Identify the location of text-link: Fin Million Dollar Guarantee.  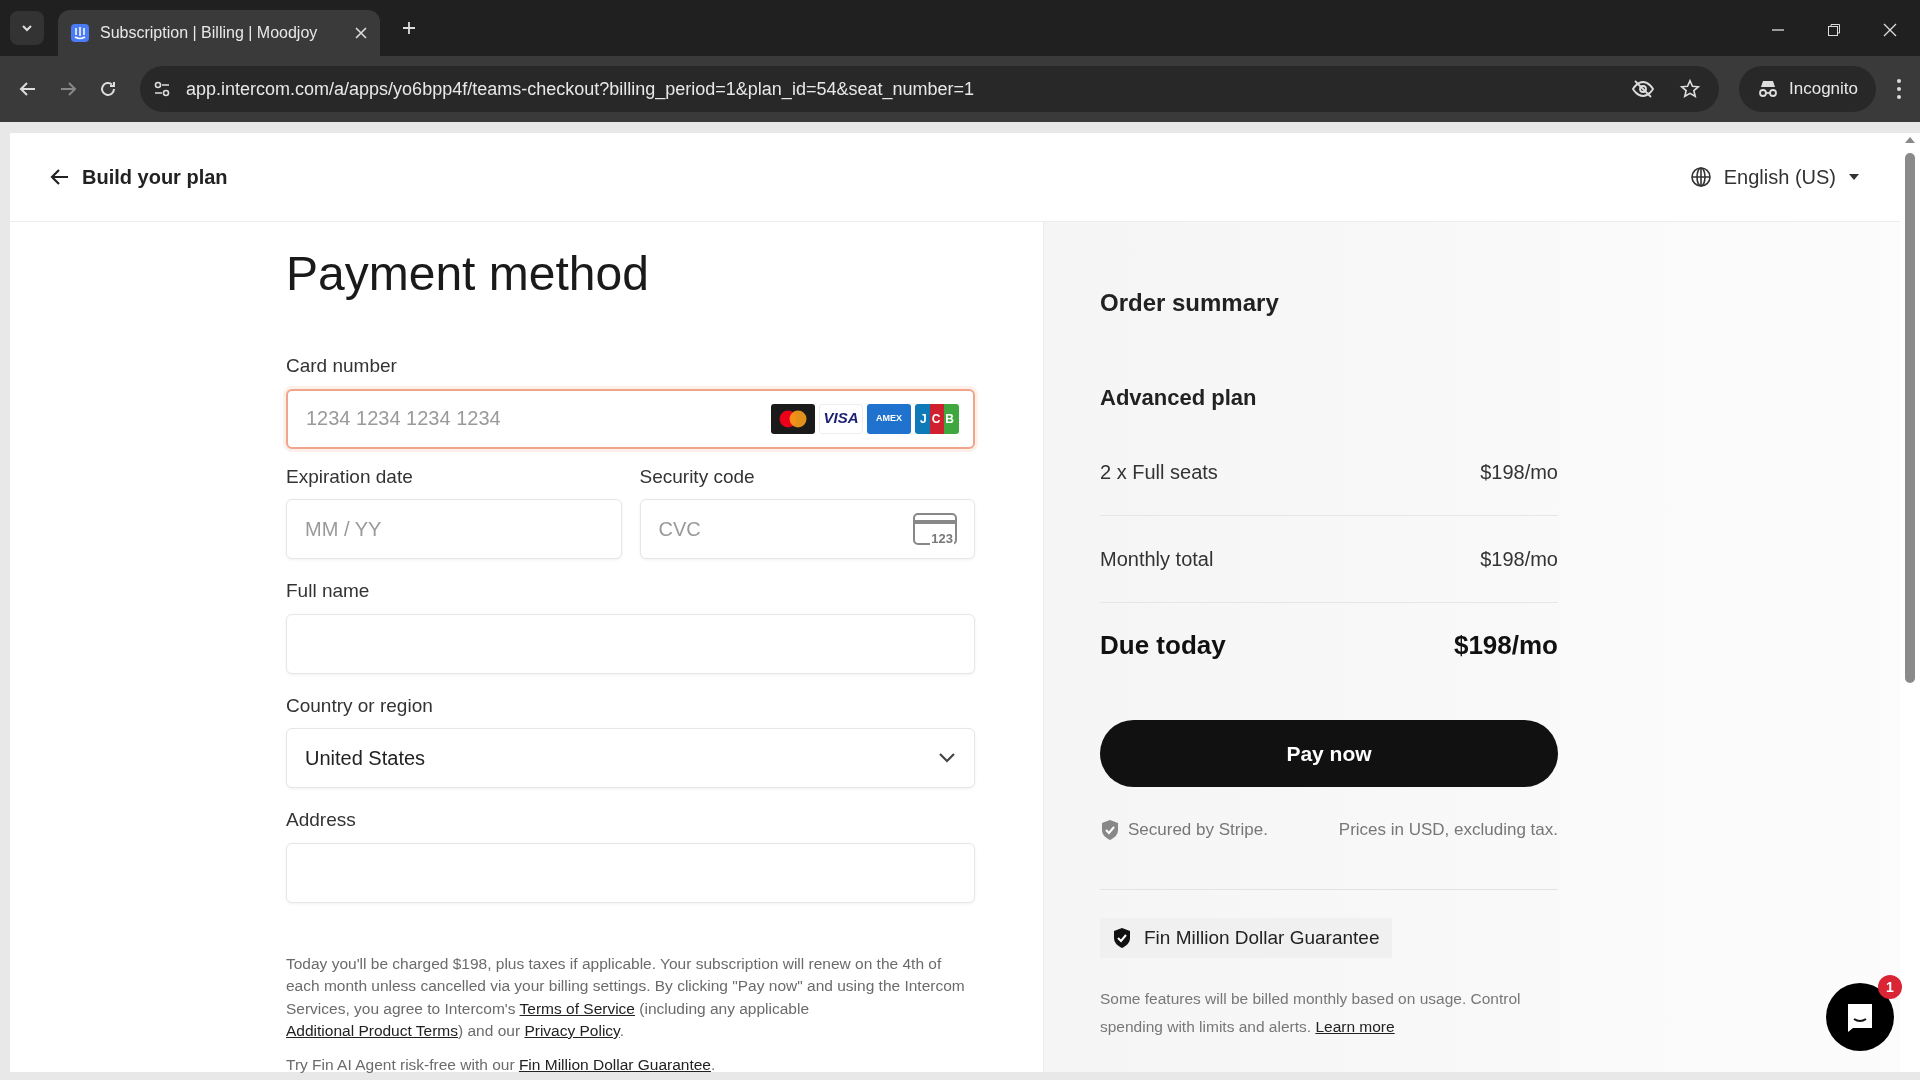
(614, 1064).